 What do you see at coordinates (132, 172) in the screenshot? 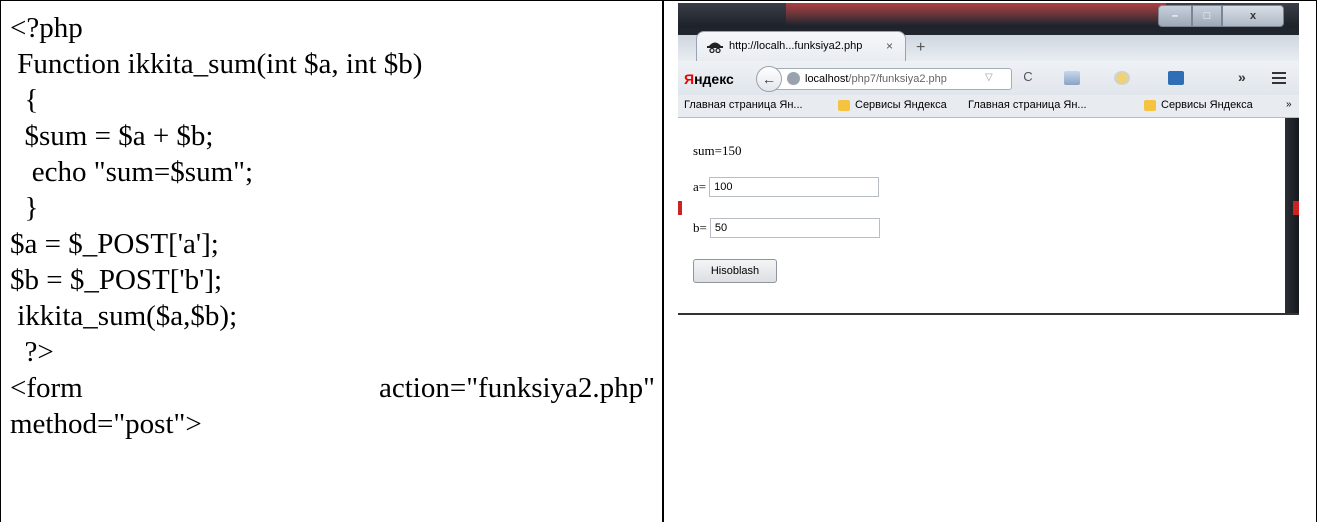
I see `code-line: echo "sum=$sum";` at bounding box center [132, 172].